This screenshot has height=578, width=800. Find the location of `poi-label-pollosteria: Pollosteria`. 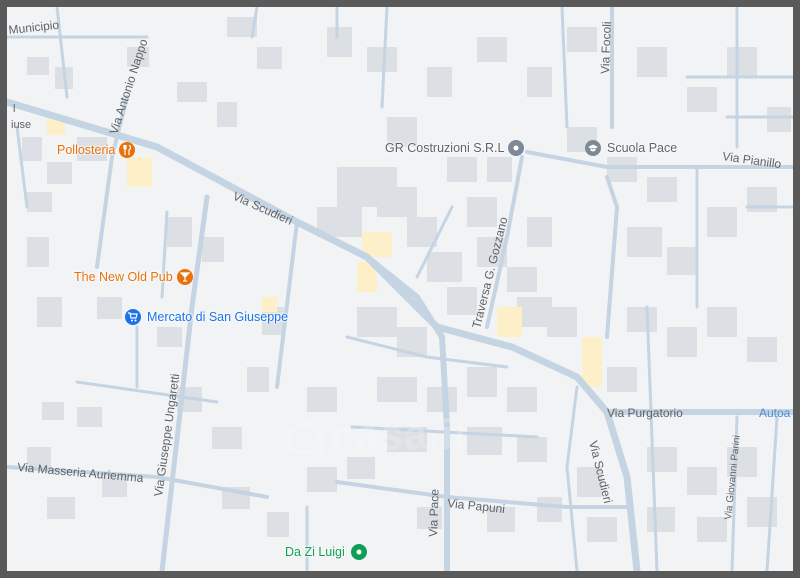

poi-label-pollosteria: Pollosteria is located at coordinates (86, 150).